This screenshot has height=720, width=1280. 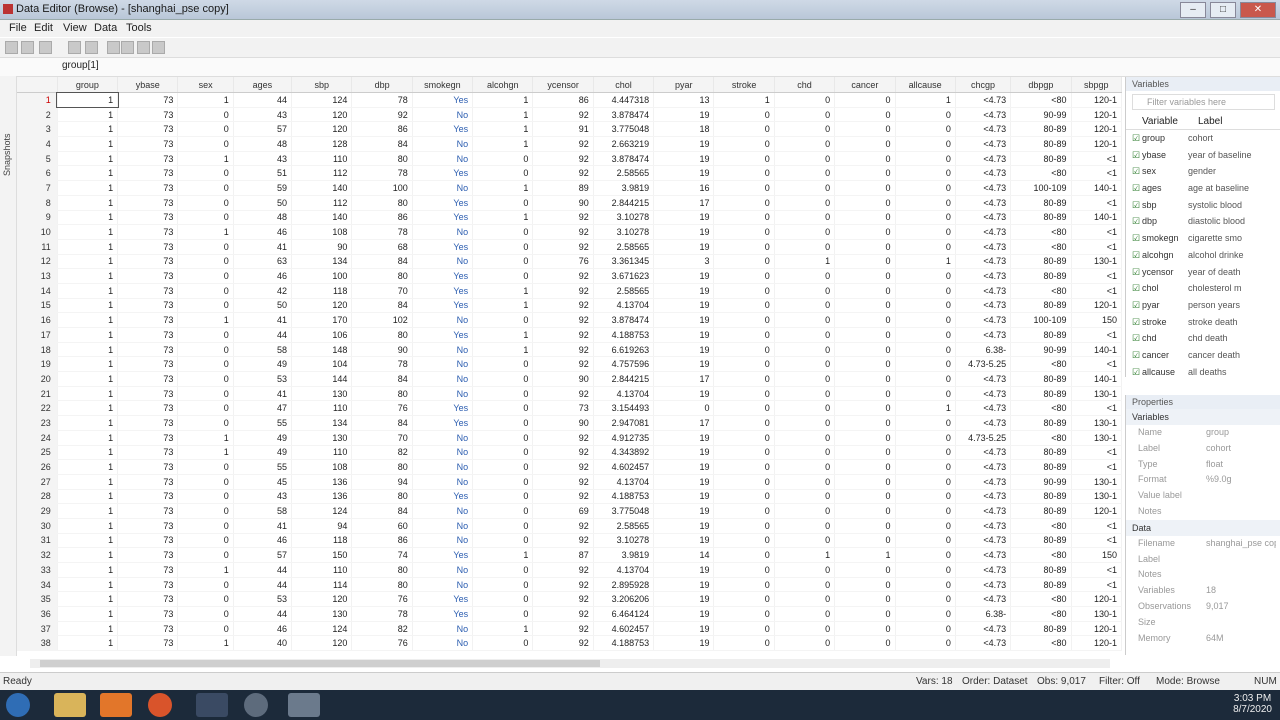 I want to click on cell-dbp: 84, so click(x=382, y=306).